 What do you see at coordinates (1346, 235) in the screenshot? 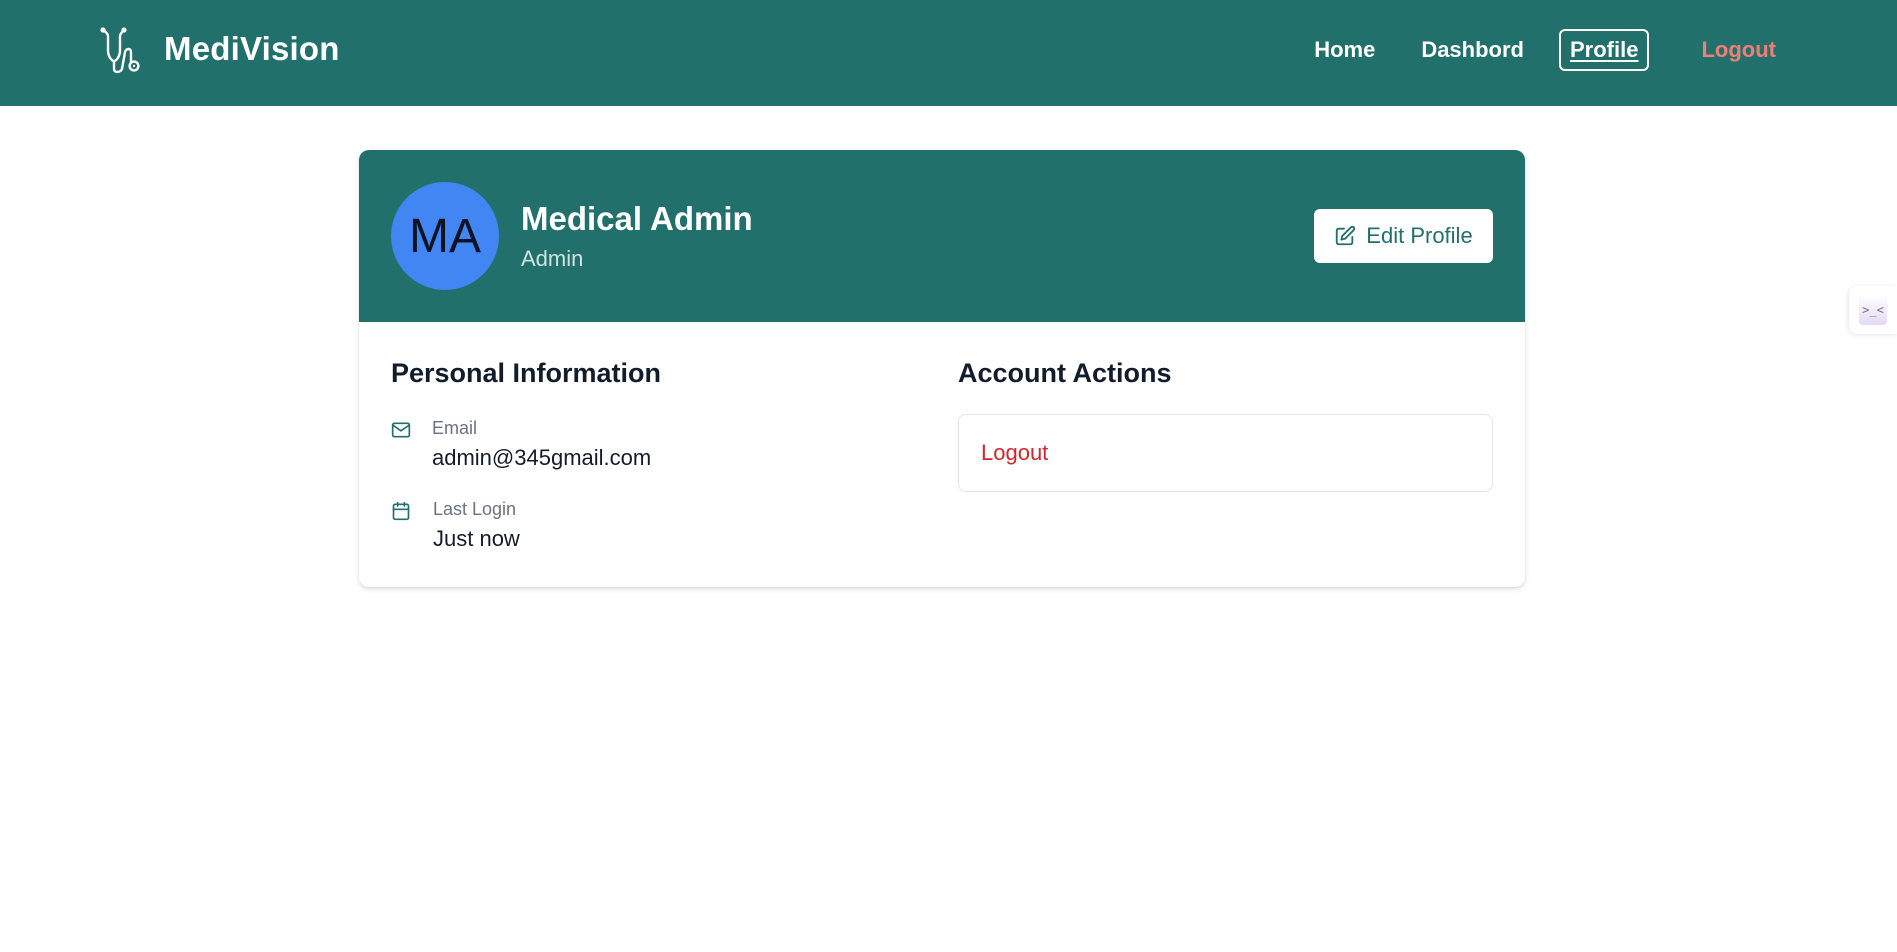
I see `edit-icon` at bounding box center [1346, 235].